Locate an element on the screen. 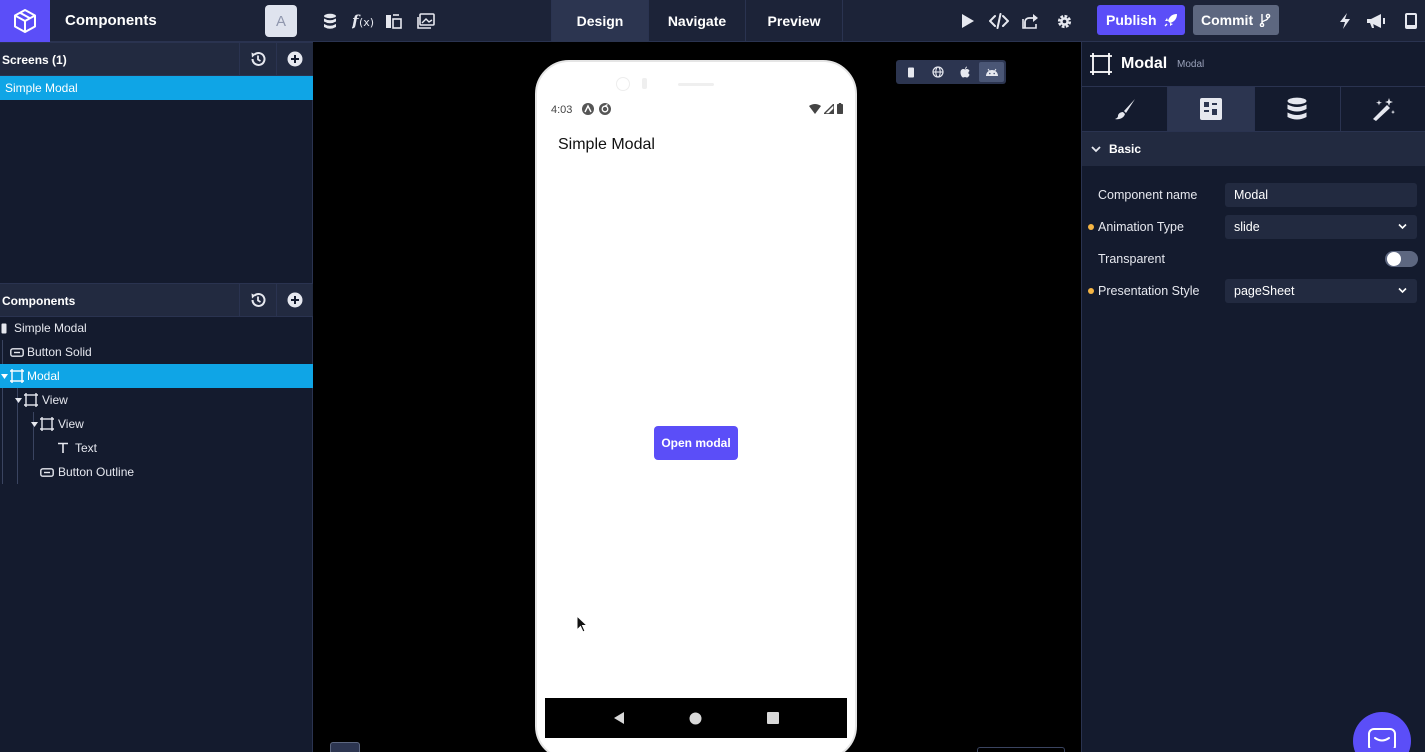  android-icon is located at coordinates (991, 72).